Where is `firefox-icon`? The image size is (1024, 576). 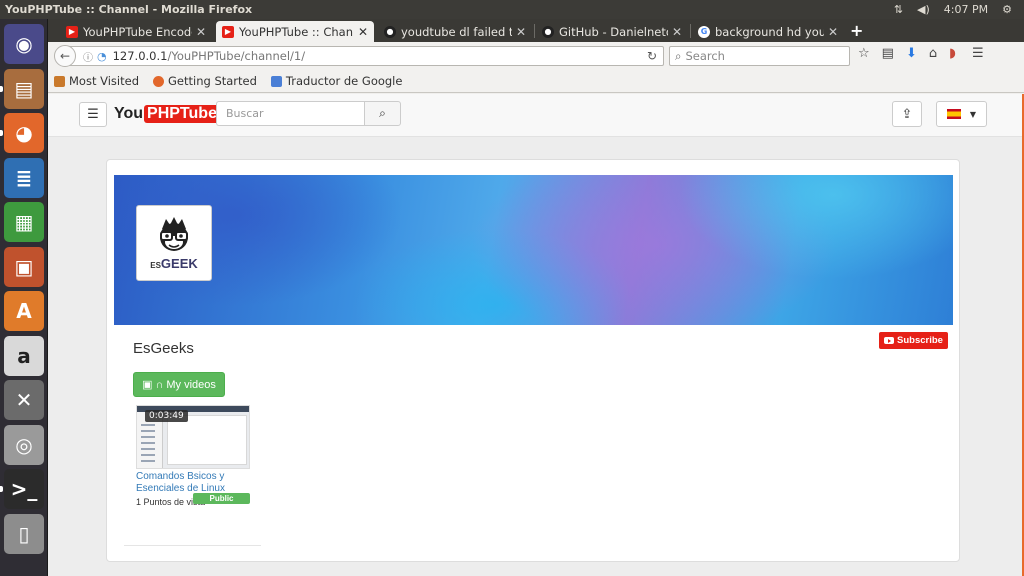 firefox-icon is located at coordinates (158, 81).